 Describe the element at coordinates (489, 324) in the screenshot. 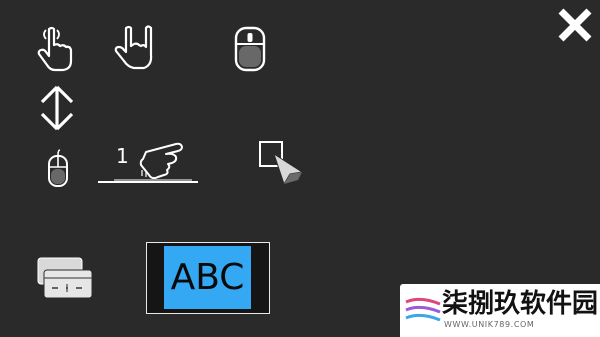

I see `watermark-url: WWW.UNIK789.COM` at that location.